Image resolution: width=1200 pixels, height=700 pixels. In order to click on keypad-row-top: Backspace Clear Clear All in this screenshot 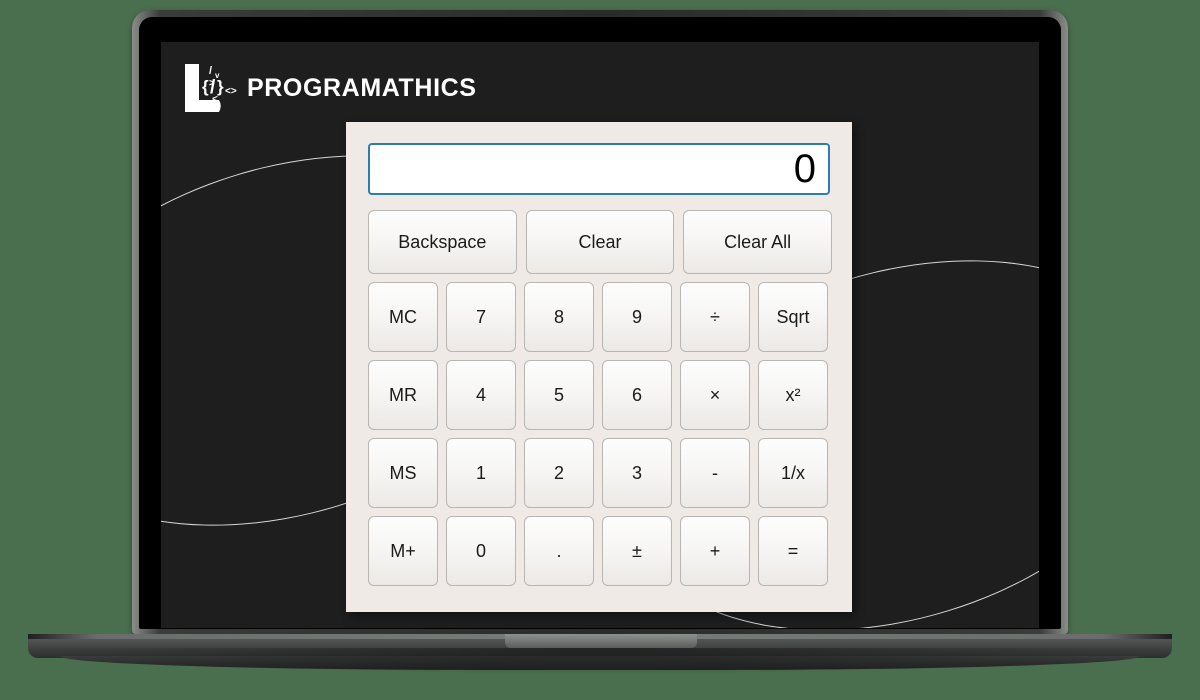, I will do `click(600, 242)`.